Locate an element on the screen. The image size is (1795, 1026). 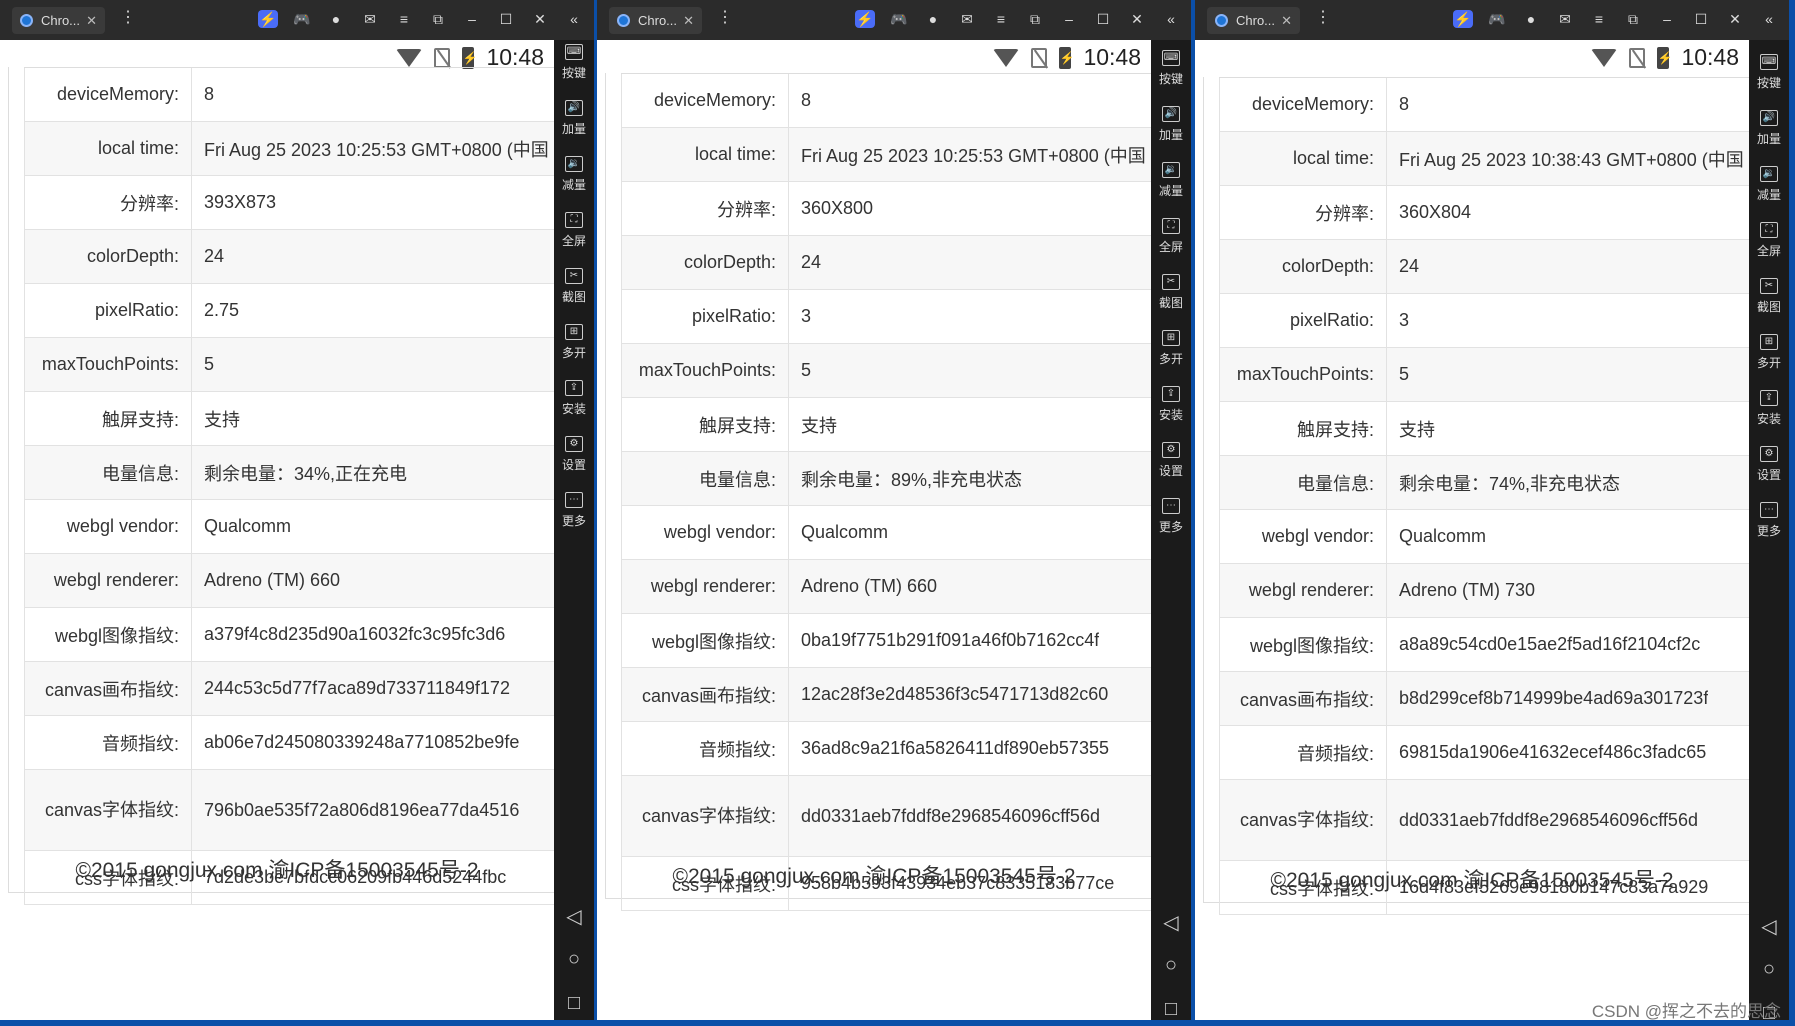
table-row: pixelRatio: 3 is located at coordinates (1484, 321).